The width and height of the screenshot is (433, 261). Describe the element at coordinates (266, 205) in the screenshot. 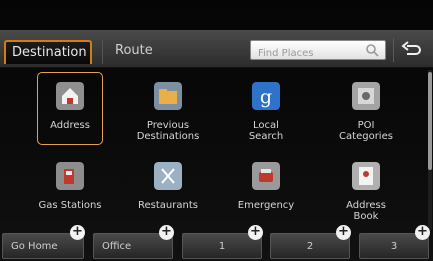

I see `tile-label: Emergency` at that location.